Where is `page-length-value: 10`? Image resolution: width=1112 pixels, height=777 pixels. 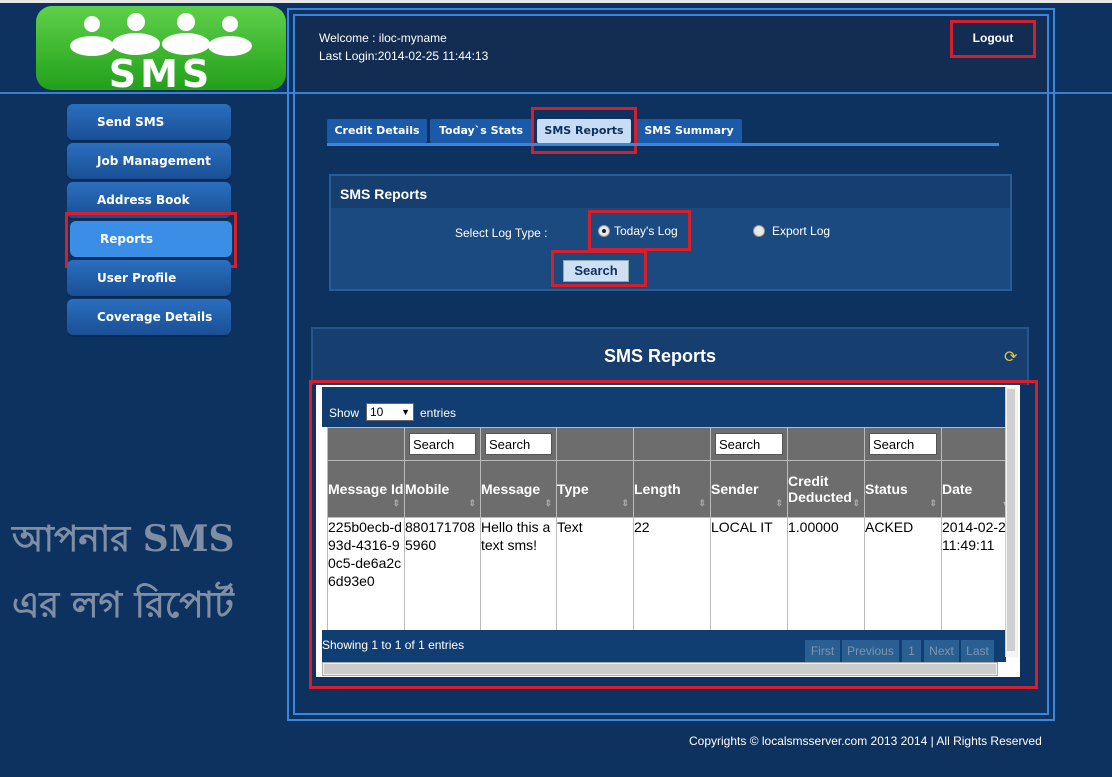 page-length-value: 10 is located at coordinates (377, 412).